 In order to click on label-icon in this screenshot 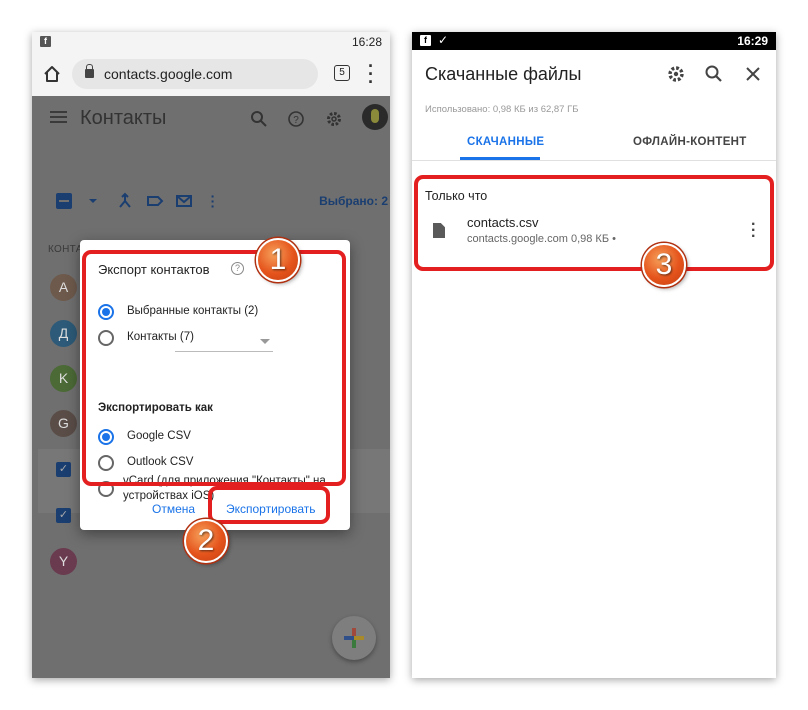, I will do `click(155, 201)`.